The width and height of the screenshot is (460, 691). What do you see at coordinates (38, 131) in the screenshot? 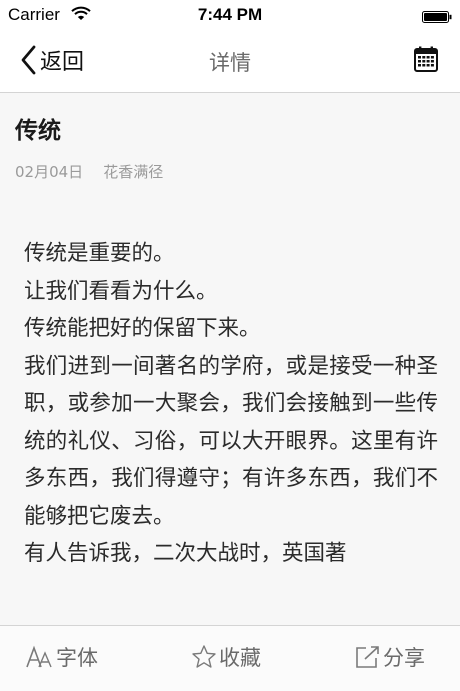
I see `article-title: 传统` at bounding box center [38, 131].